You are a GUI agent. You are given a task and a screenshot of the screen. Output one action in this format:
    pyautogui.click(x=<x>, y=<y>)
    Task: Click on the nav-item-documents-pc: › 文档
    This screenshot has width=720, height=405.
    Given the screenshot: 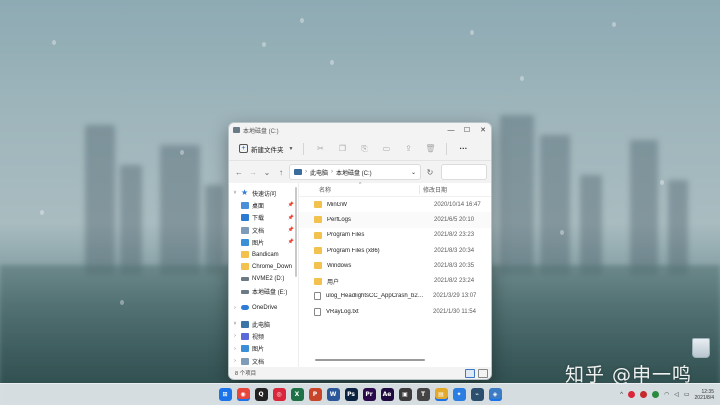 What is the action you would take?
    pyautogui.click(x=263, y=361)
    